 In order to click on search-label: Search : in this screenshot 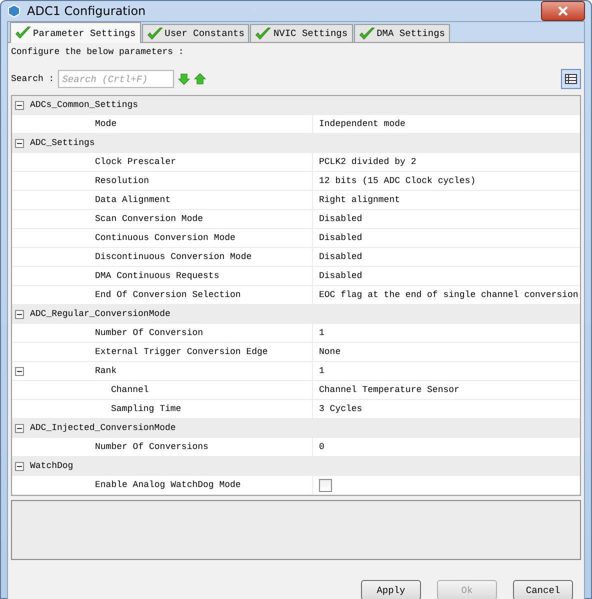, I will do `click(32, 79)`.